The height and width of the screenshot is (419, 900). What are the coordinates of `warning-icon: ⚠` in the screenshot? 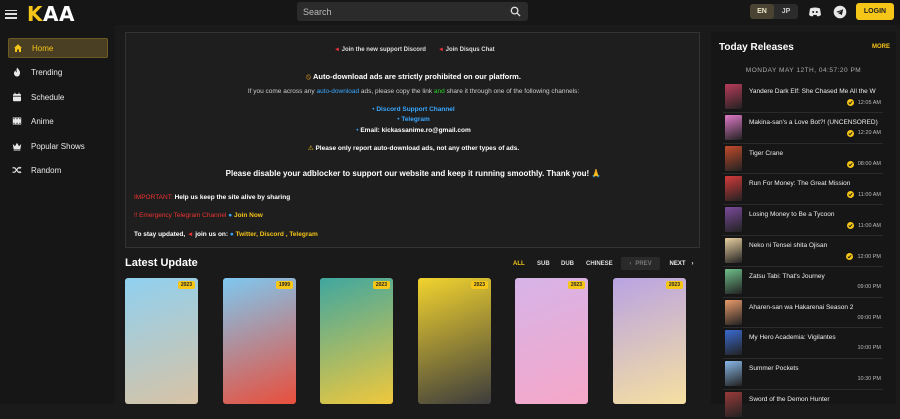 It's located at (310, 148).